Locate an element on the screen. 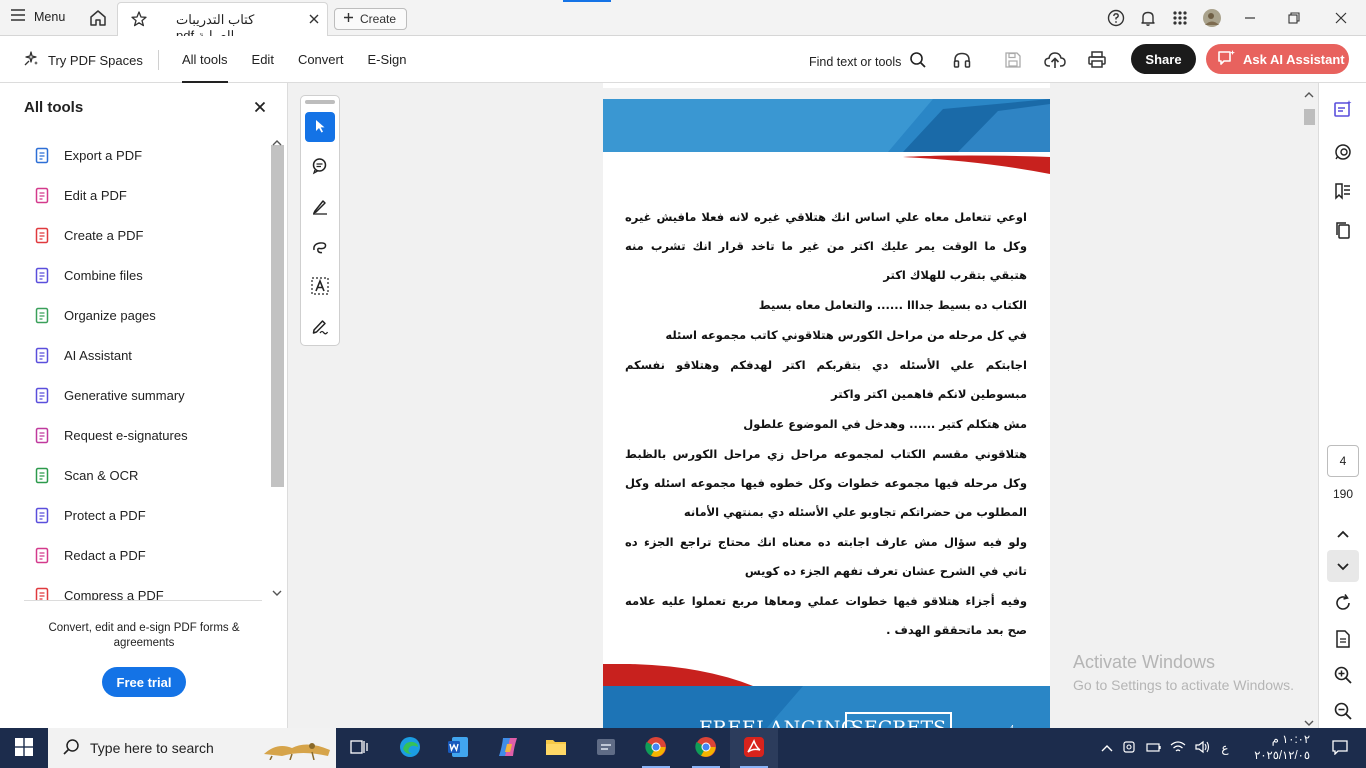 The height and width of the screenshot is (768, 1366). menu-button: Menu is located at coordinates (37, 16).